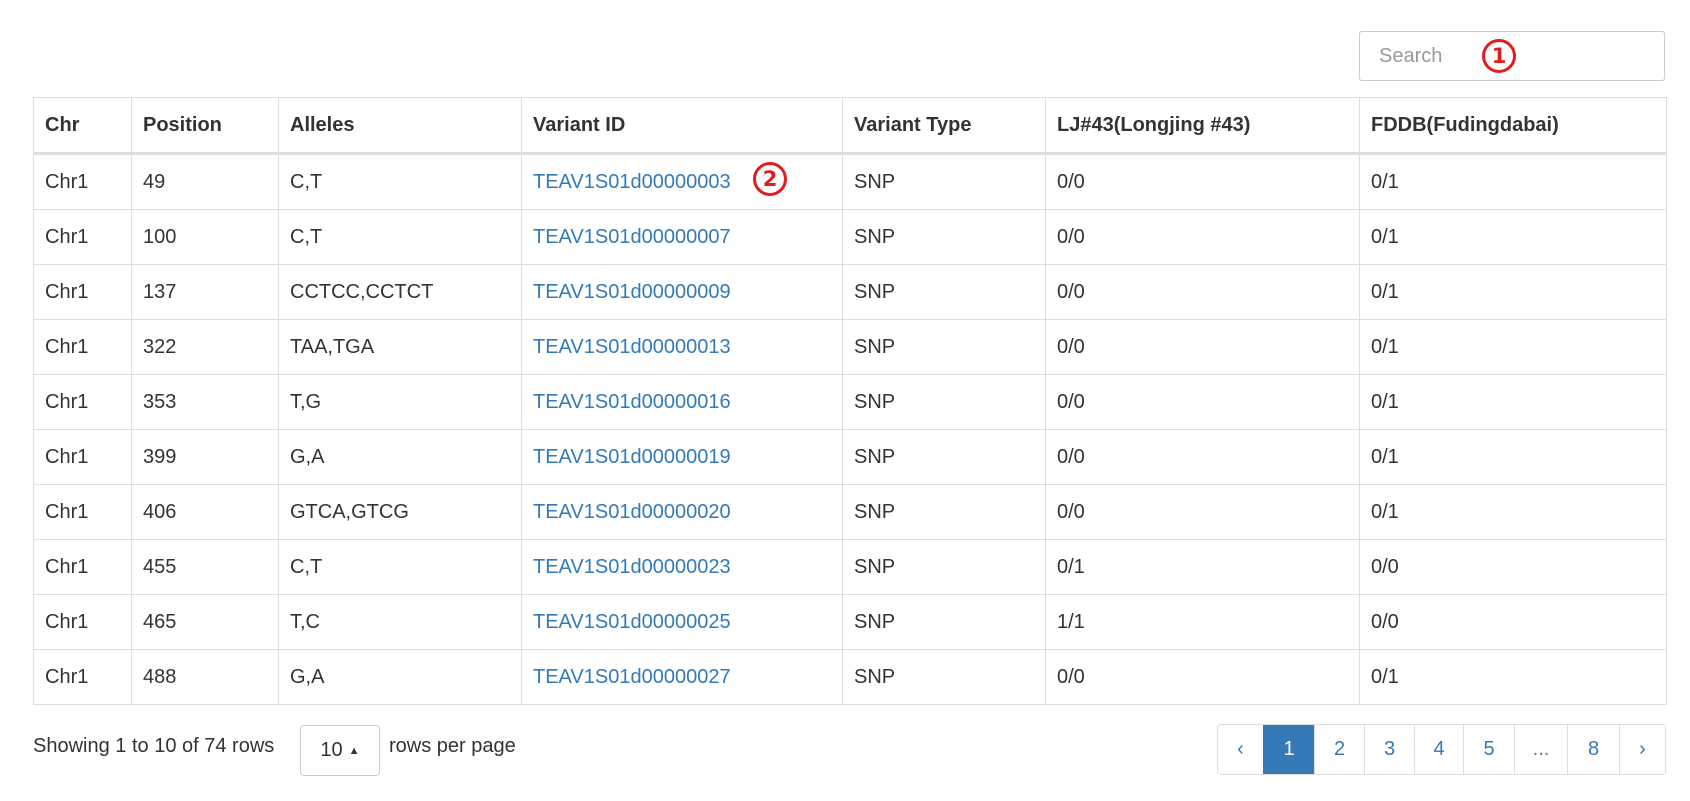  I want to click on variant-id-link: TEAV1S01d00000027, so click(632, 677).